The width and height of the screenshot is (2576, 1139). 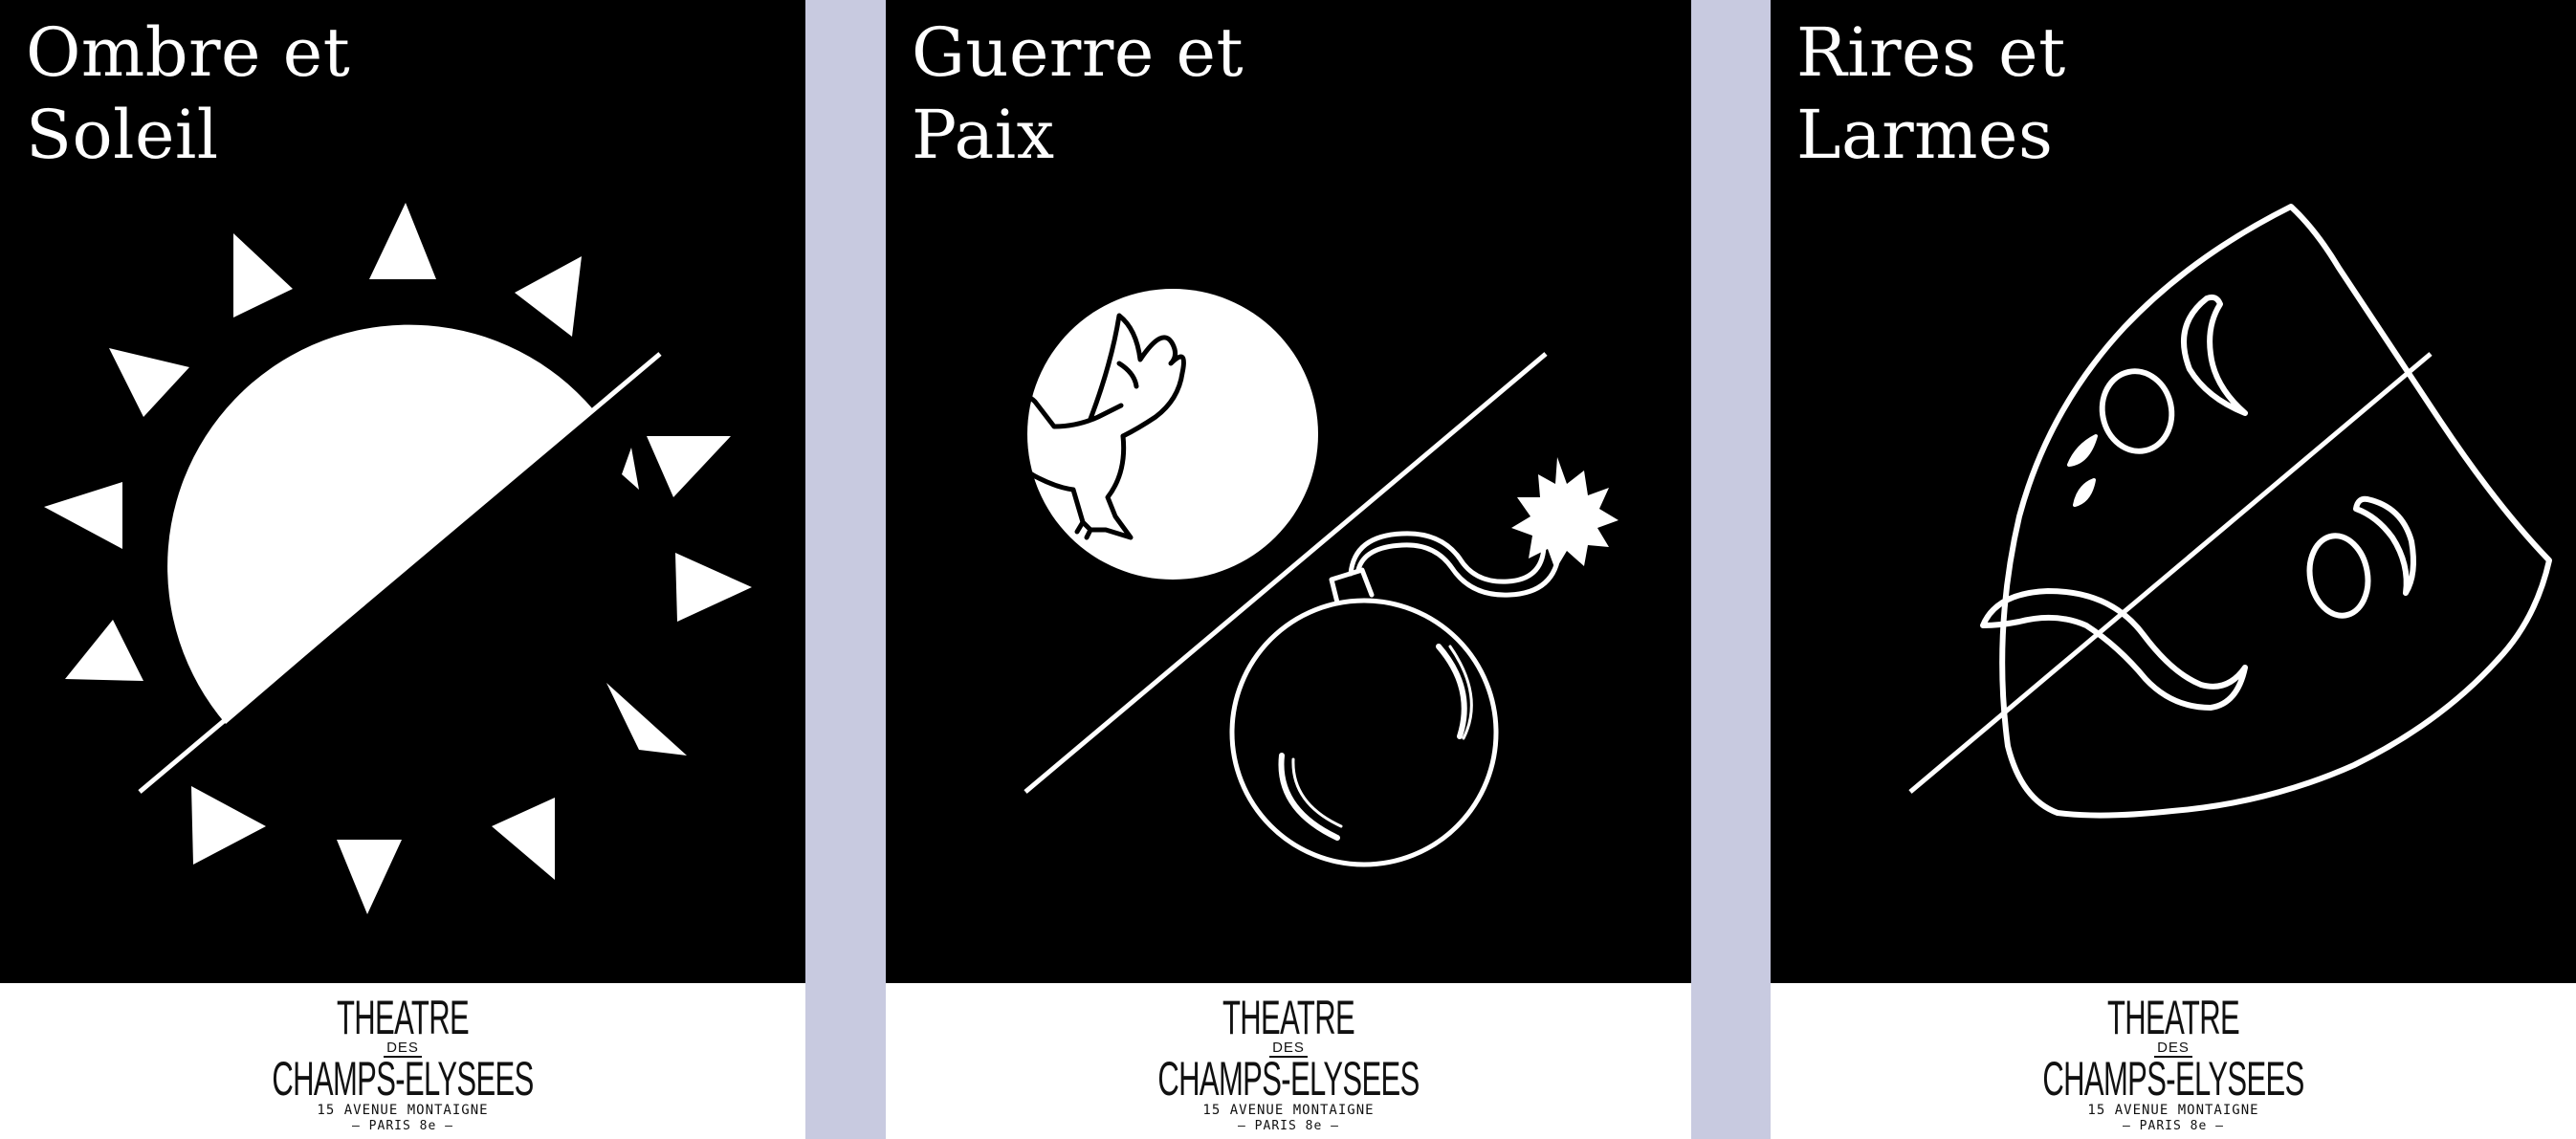 What do you see at coordinates (1564, 514) in the screenshot?
I see `spark-icon` at bounding box center [1564, 514].